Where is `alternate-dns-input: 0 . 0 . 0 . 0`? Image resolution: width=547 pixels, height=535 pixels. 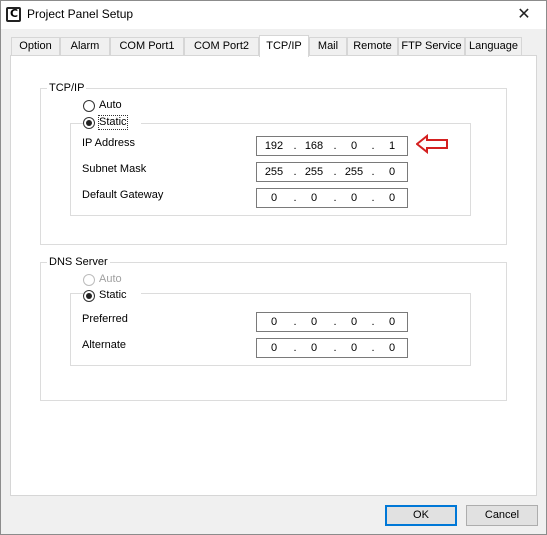
alternate-dns-input: 0 . 0 . 0 . 0 is located at coordinates (332, 348).